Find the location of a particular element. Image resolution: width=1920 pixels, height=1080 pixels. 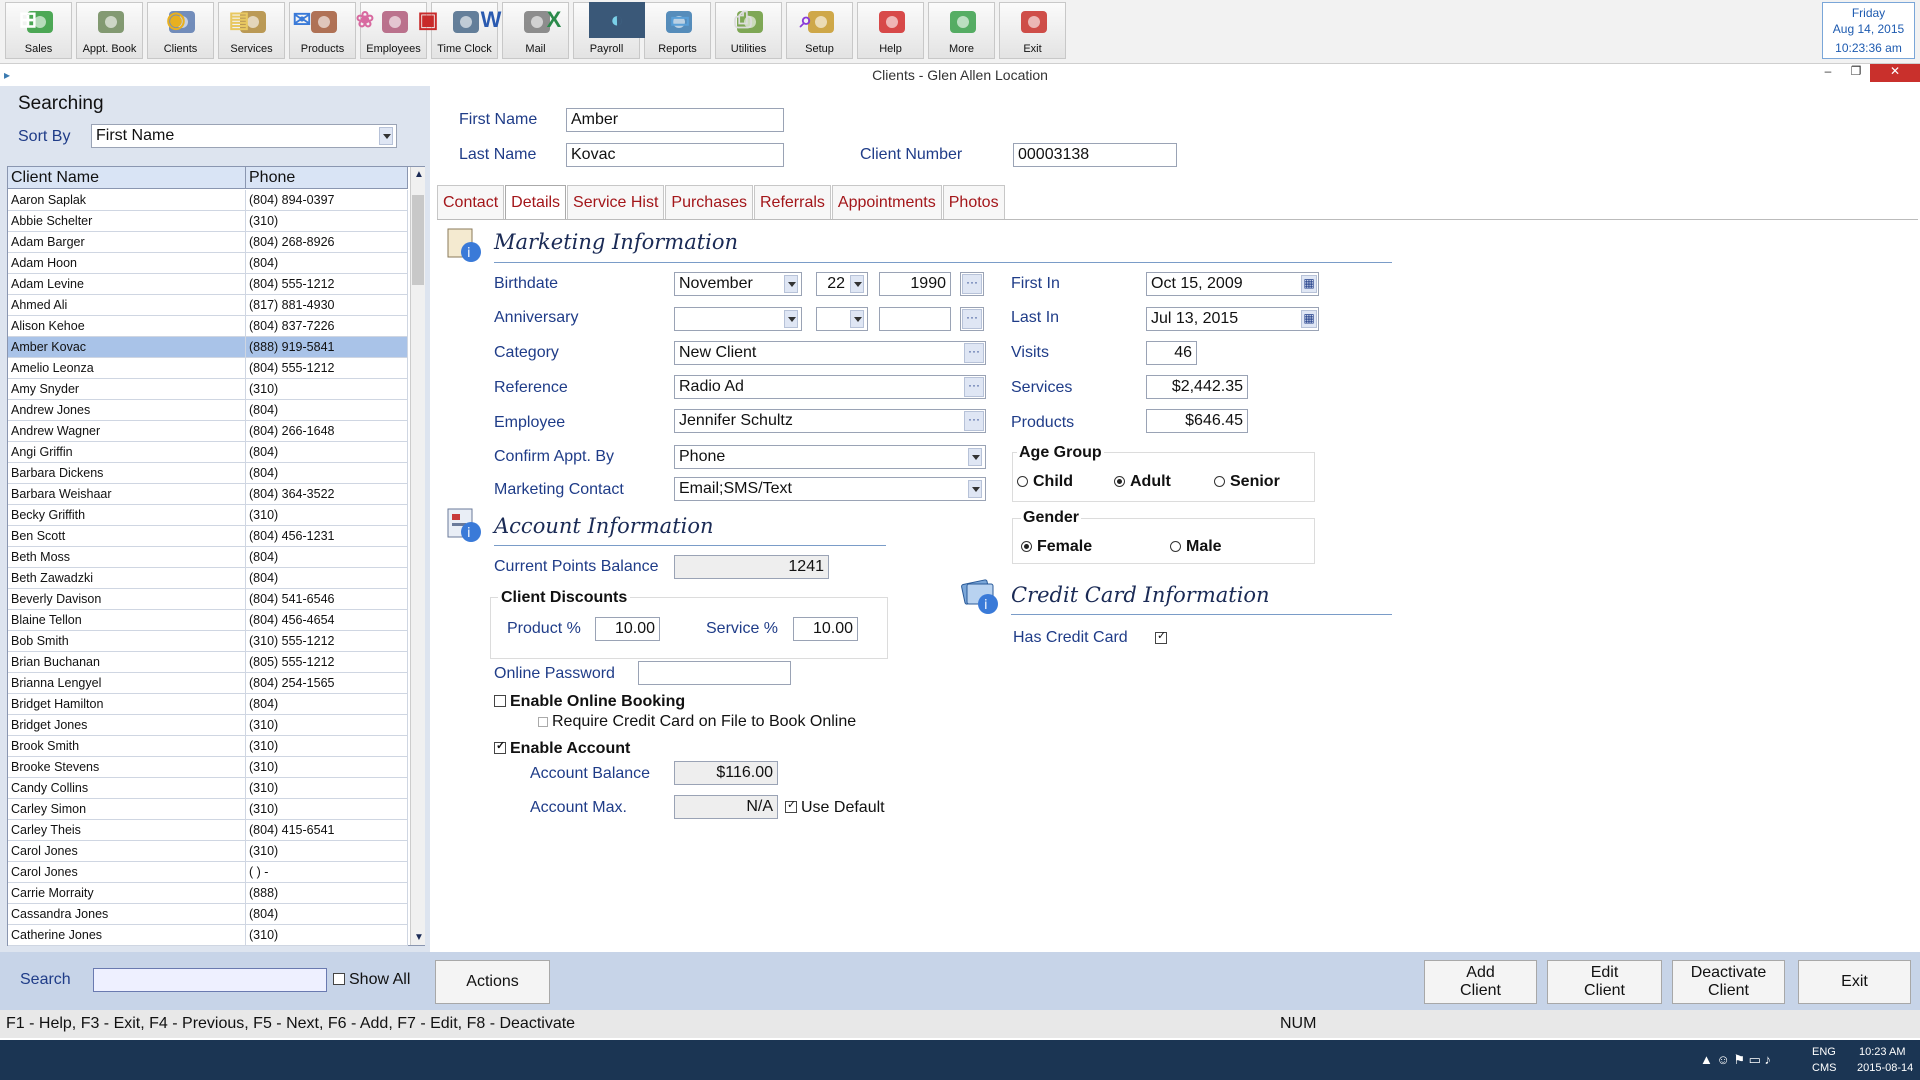

client-row: Brianna Lengyel (804) 254-1565 is located at coordinates (208, 683).